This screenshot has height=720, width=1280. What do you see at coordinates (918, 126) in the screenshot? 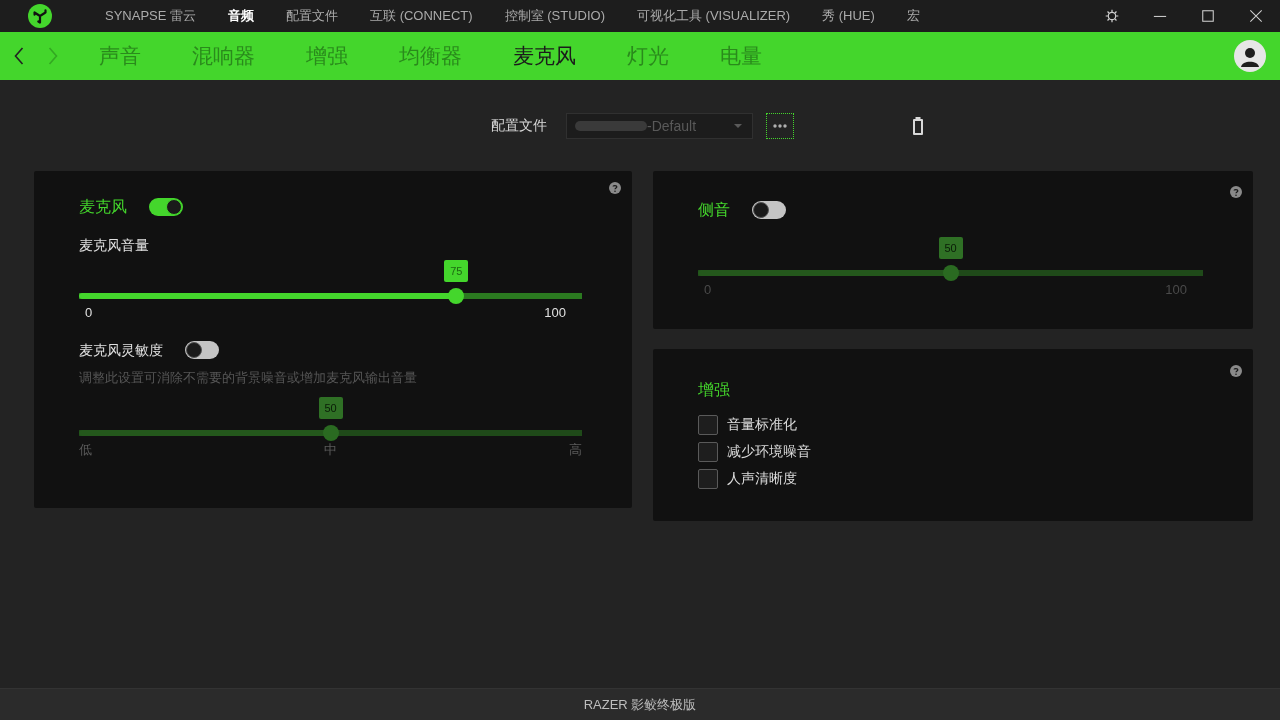
I see `battery-icon` at bounding box center [918, 126].